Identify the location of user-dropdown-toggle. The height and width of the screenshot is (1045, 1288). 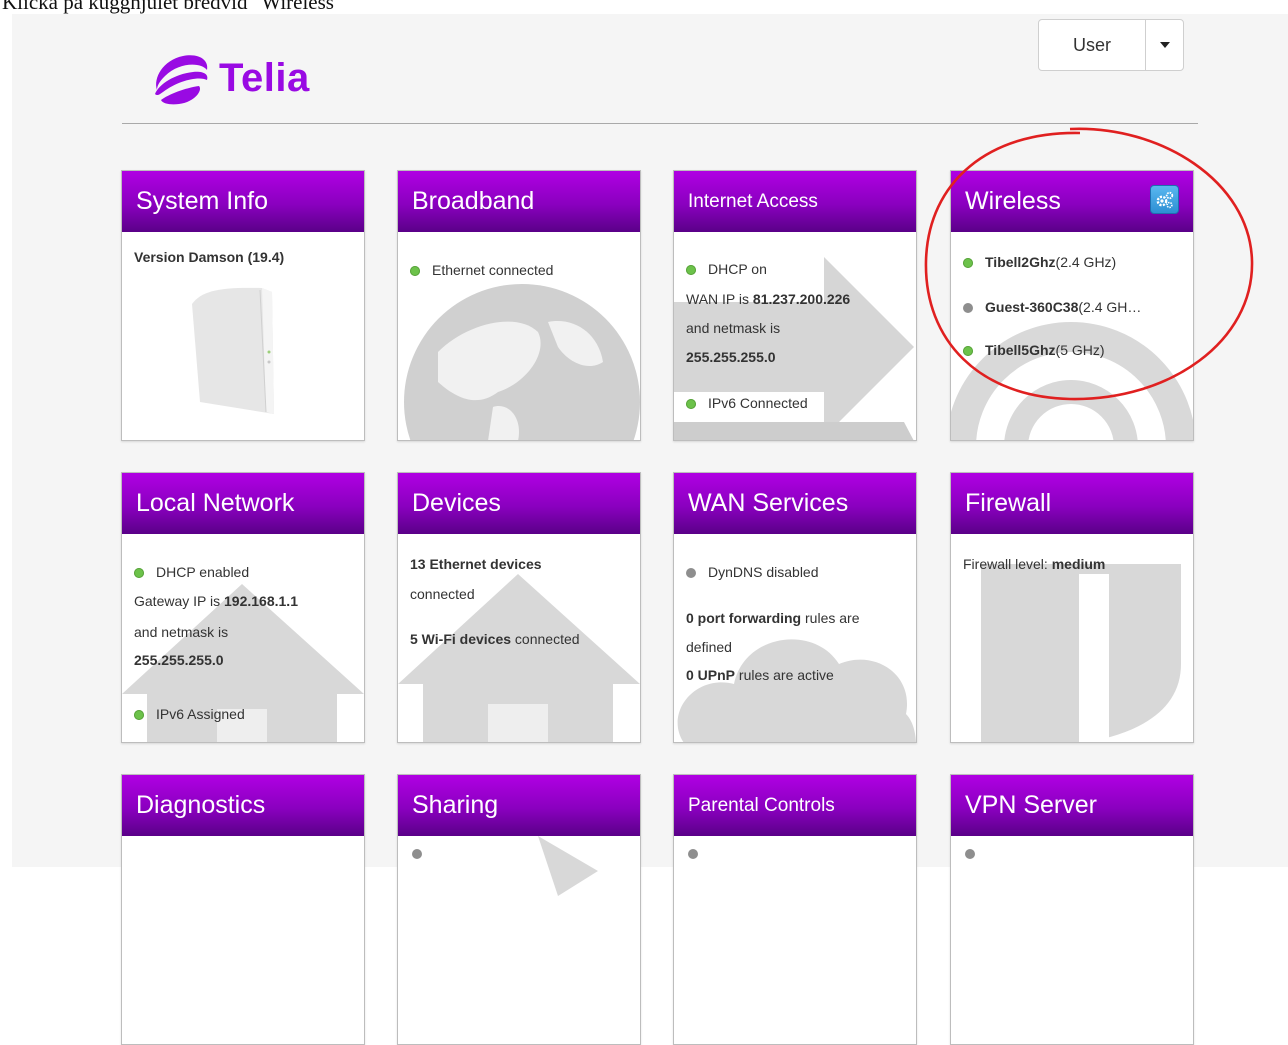
(1164, 45).